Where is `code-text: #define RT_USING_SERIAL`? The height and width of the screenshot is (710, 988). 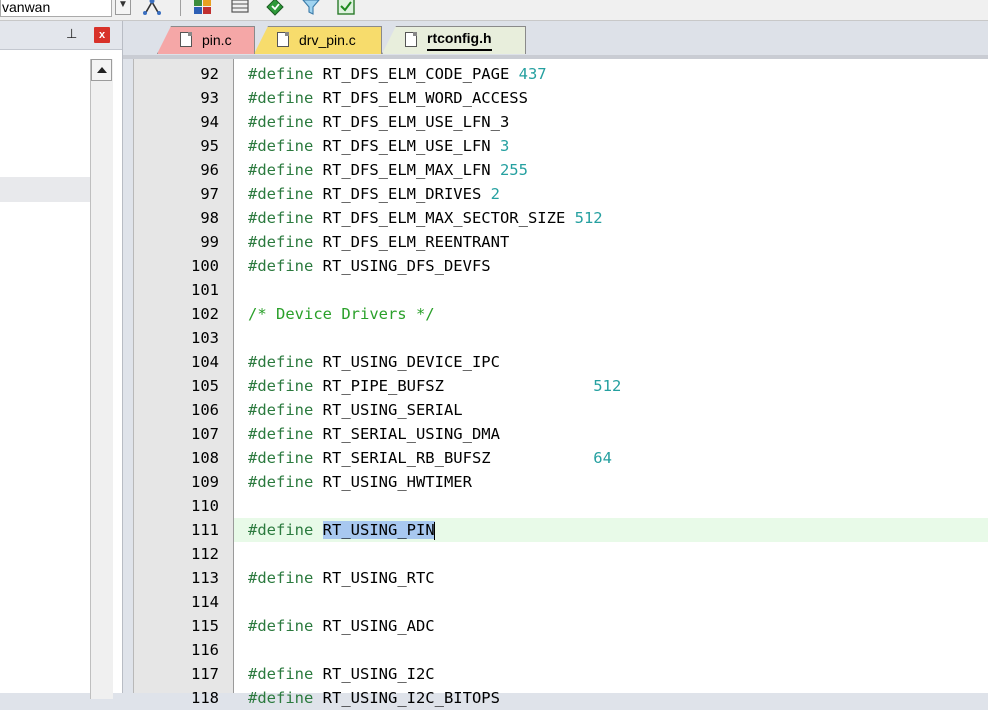 code-text: #define RT_USING_SERIAL is located at coordinates (355, 410).